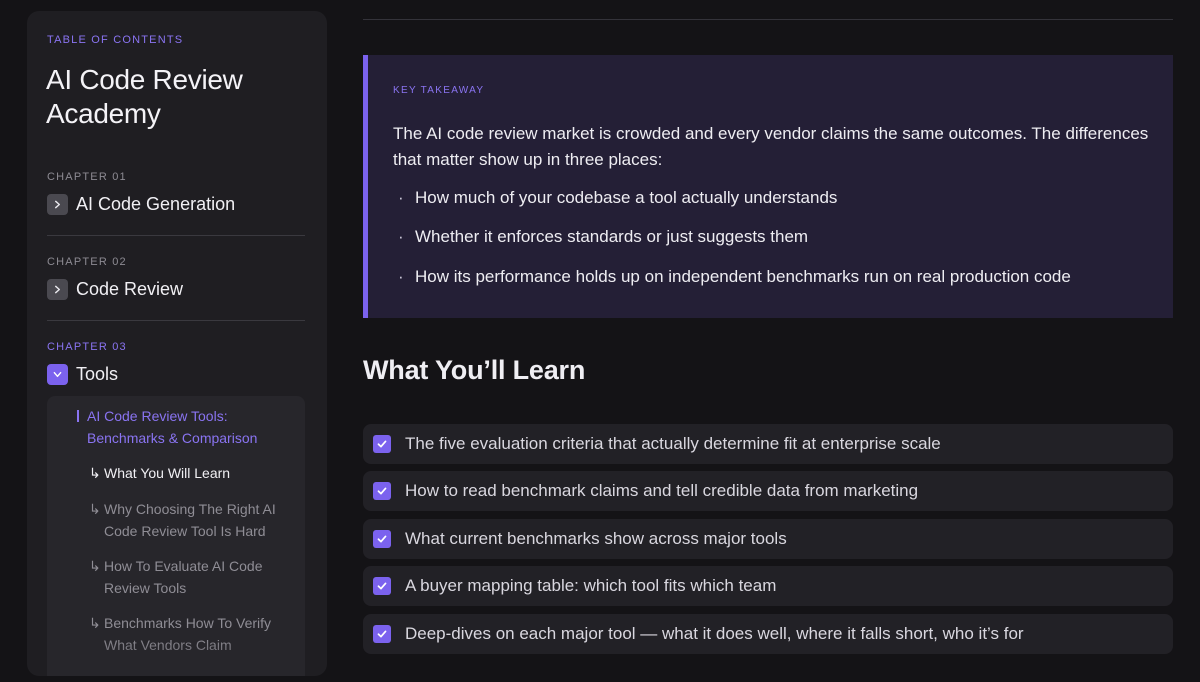 Image resolution: width=1200 pixels, height=682 pixels. What do you see at coordinates (87, 177) in the screenshot?
I see `chapter-number: CHAPTER 01` at bounding box center [87, 177].